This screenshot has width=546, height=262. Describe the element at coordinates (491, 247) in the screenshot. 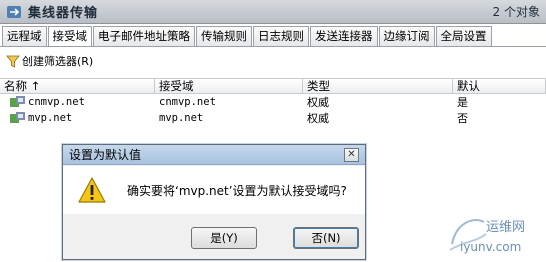

I see `watermark-domain: iyunv.com` at that location.